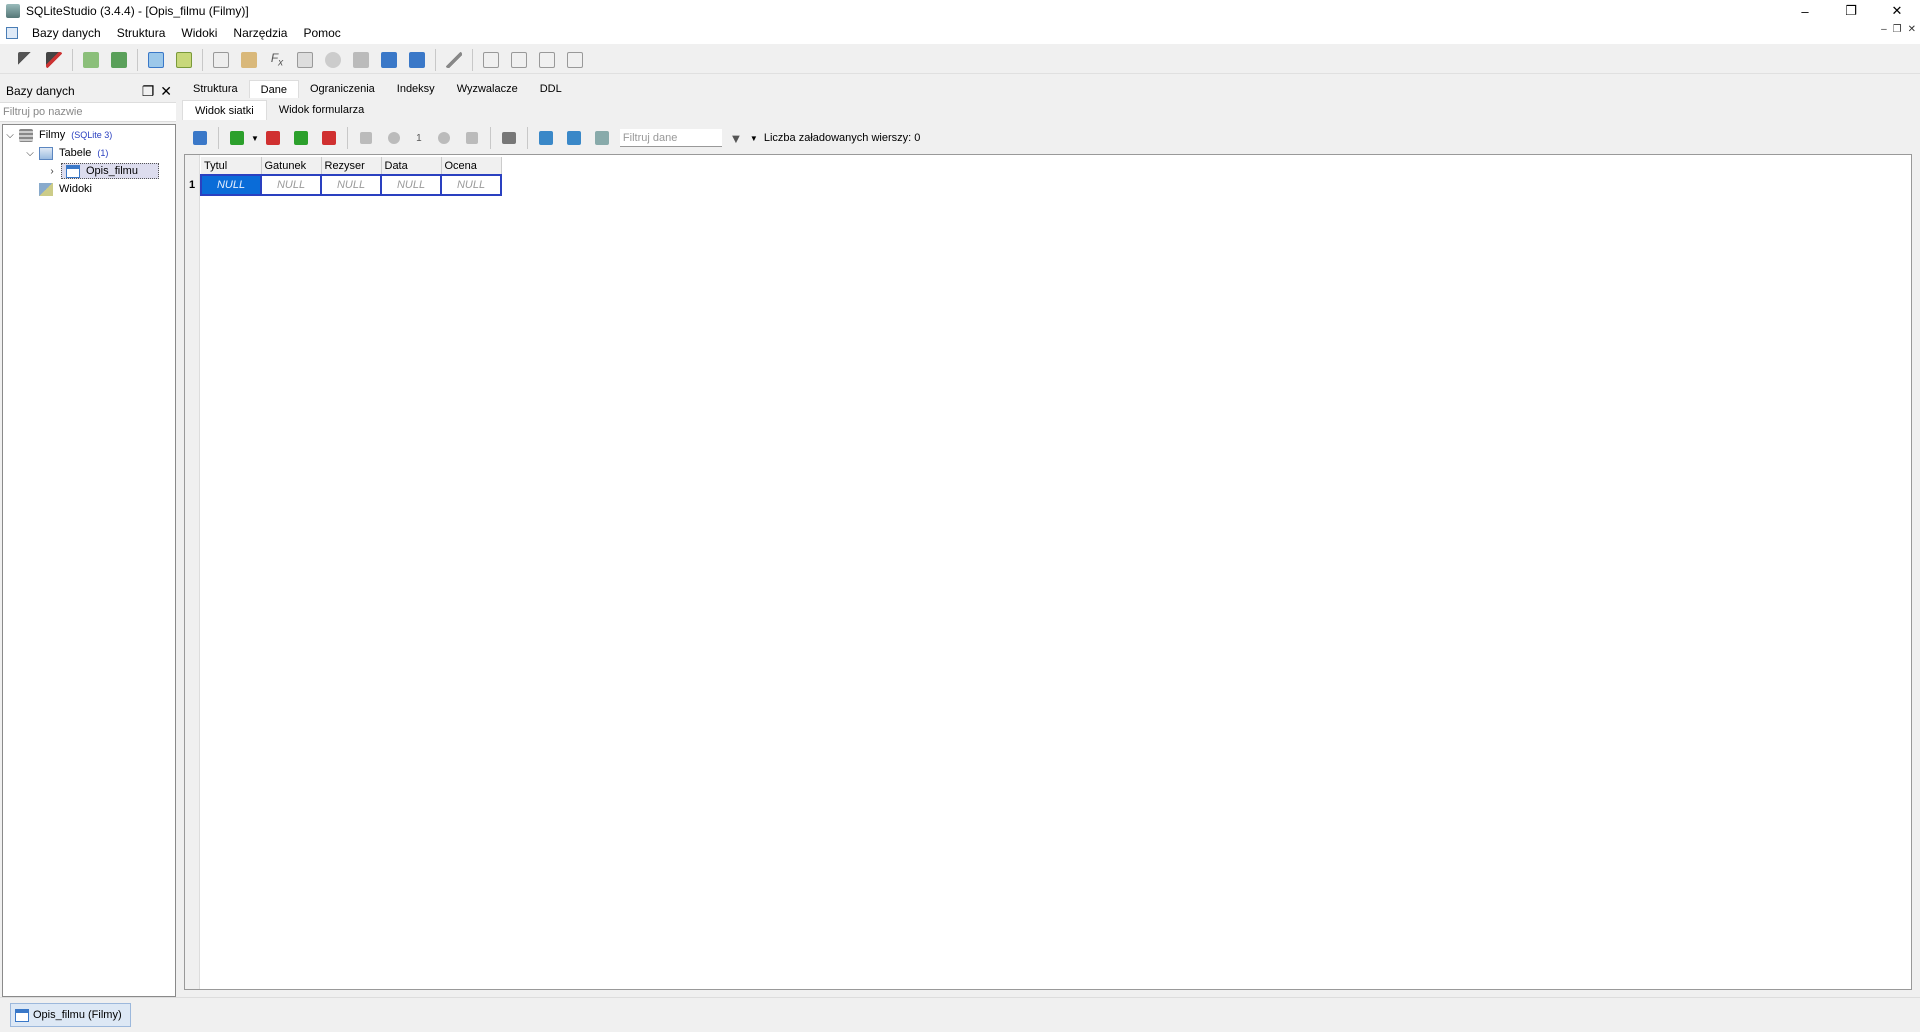 The height and width of the screenshot is (1032, 1920). What do you see at coordinates (1897, 11) in the screenshot?
I see `close-button: ✕` at bounding box center [1897, 11].